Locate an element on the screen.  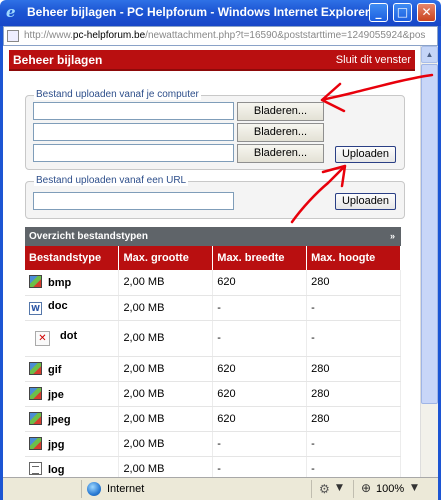
table-row: bmp 2,00 MB 620 280 is located at coordinates (213, 283).